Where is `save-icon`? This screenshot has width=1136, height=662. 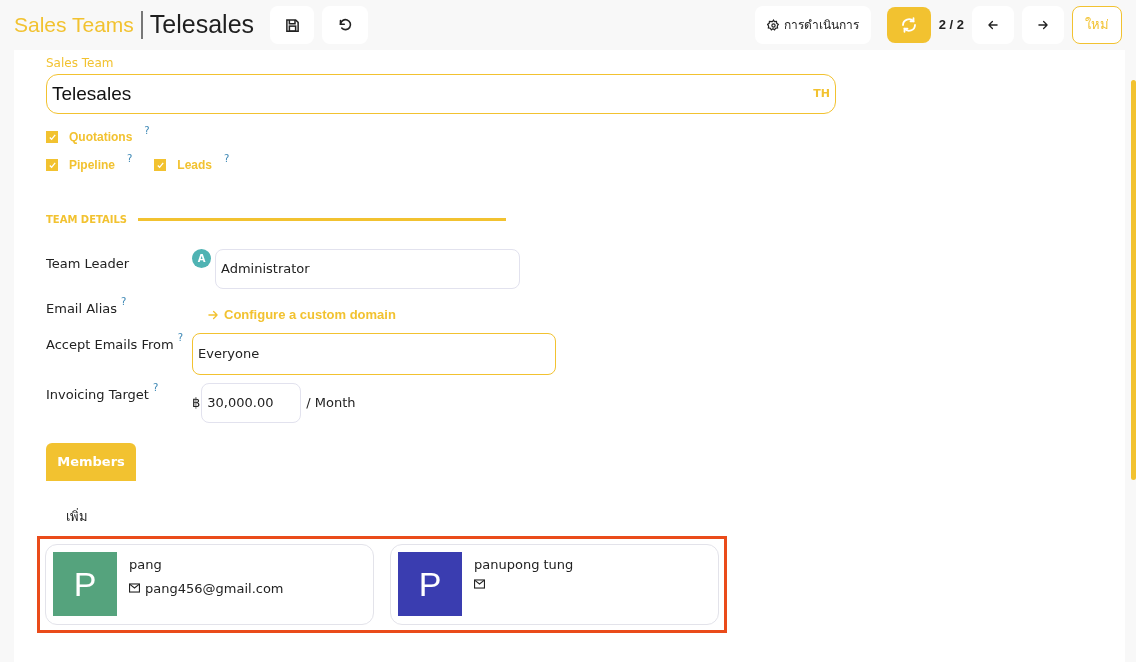
save-icon is located at coordinates (292, 25).